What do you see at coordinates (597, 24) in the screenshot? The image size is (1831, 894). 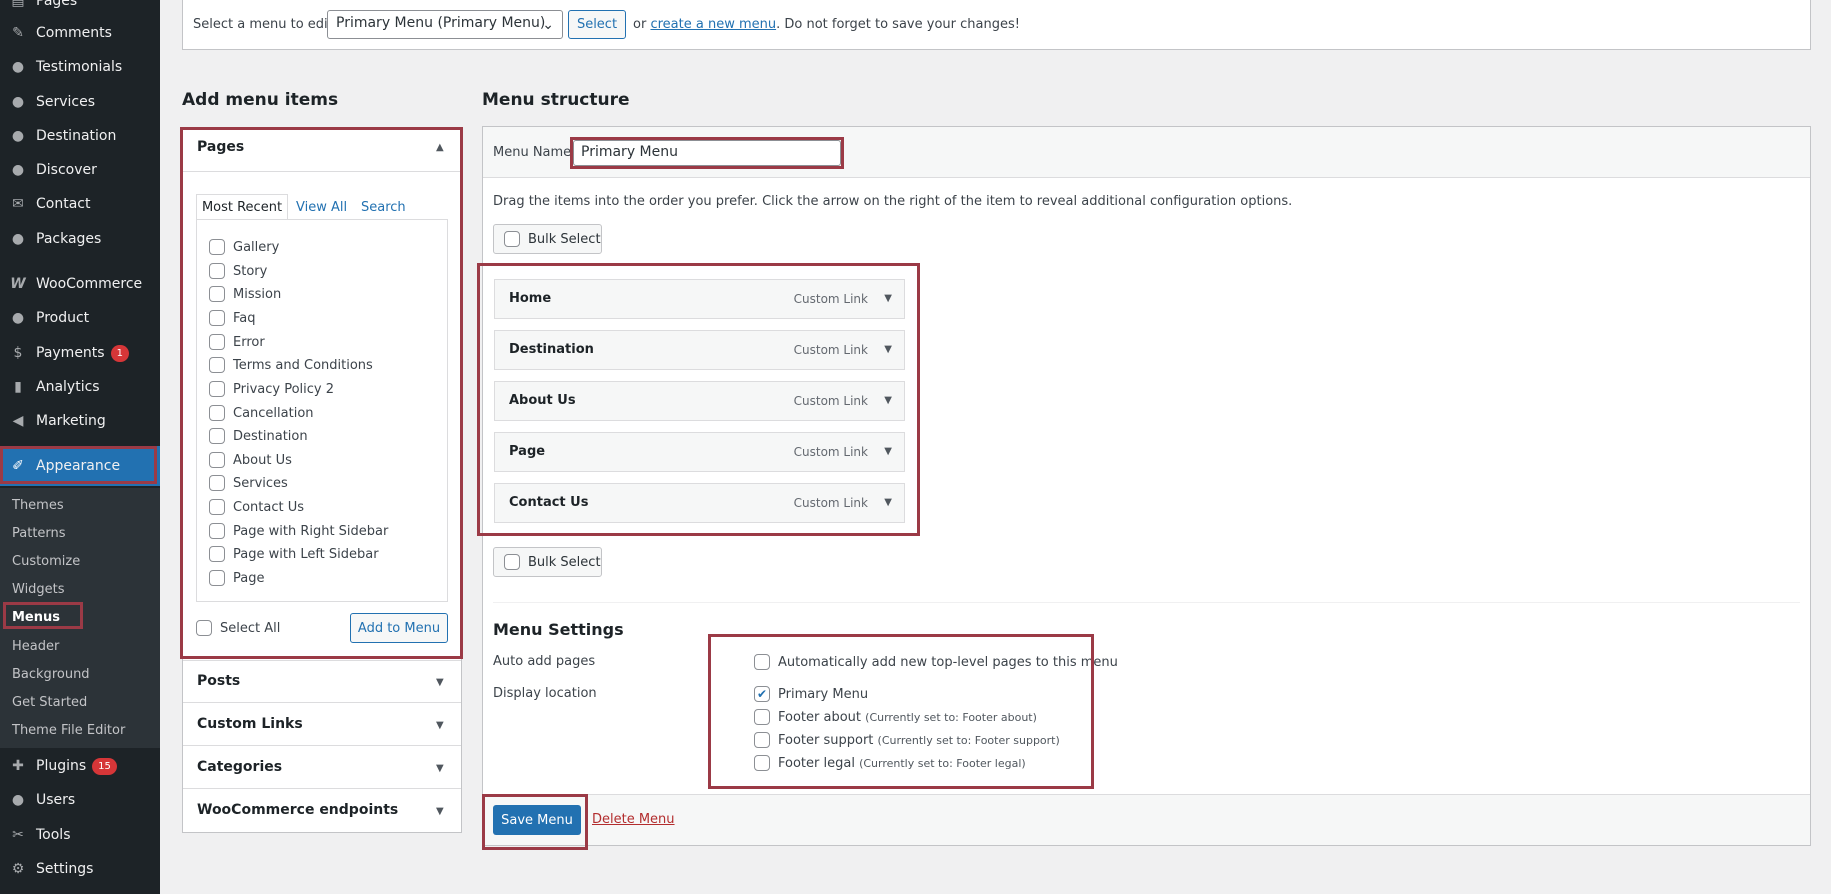 I see `select-button: Select` at bounding box center [597, 24].